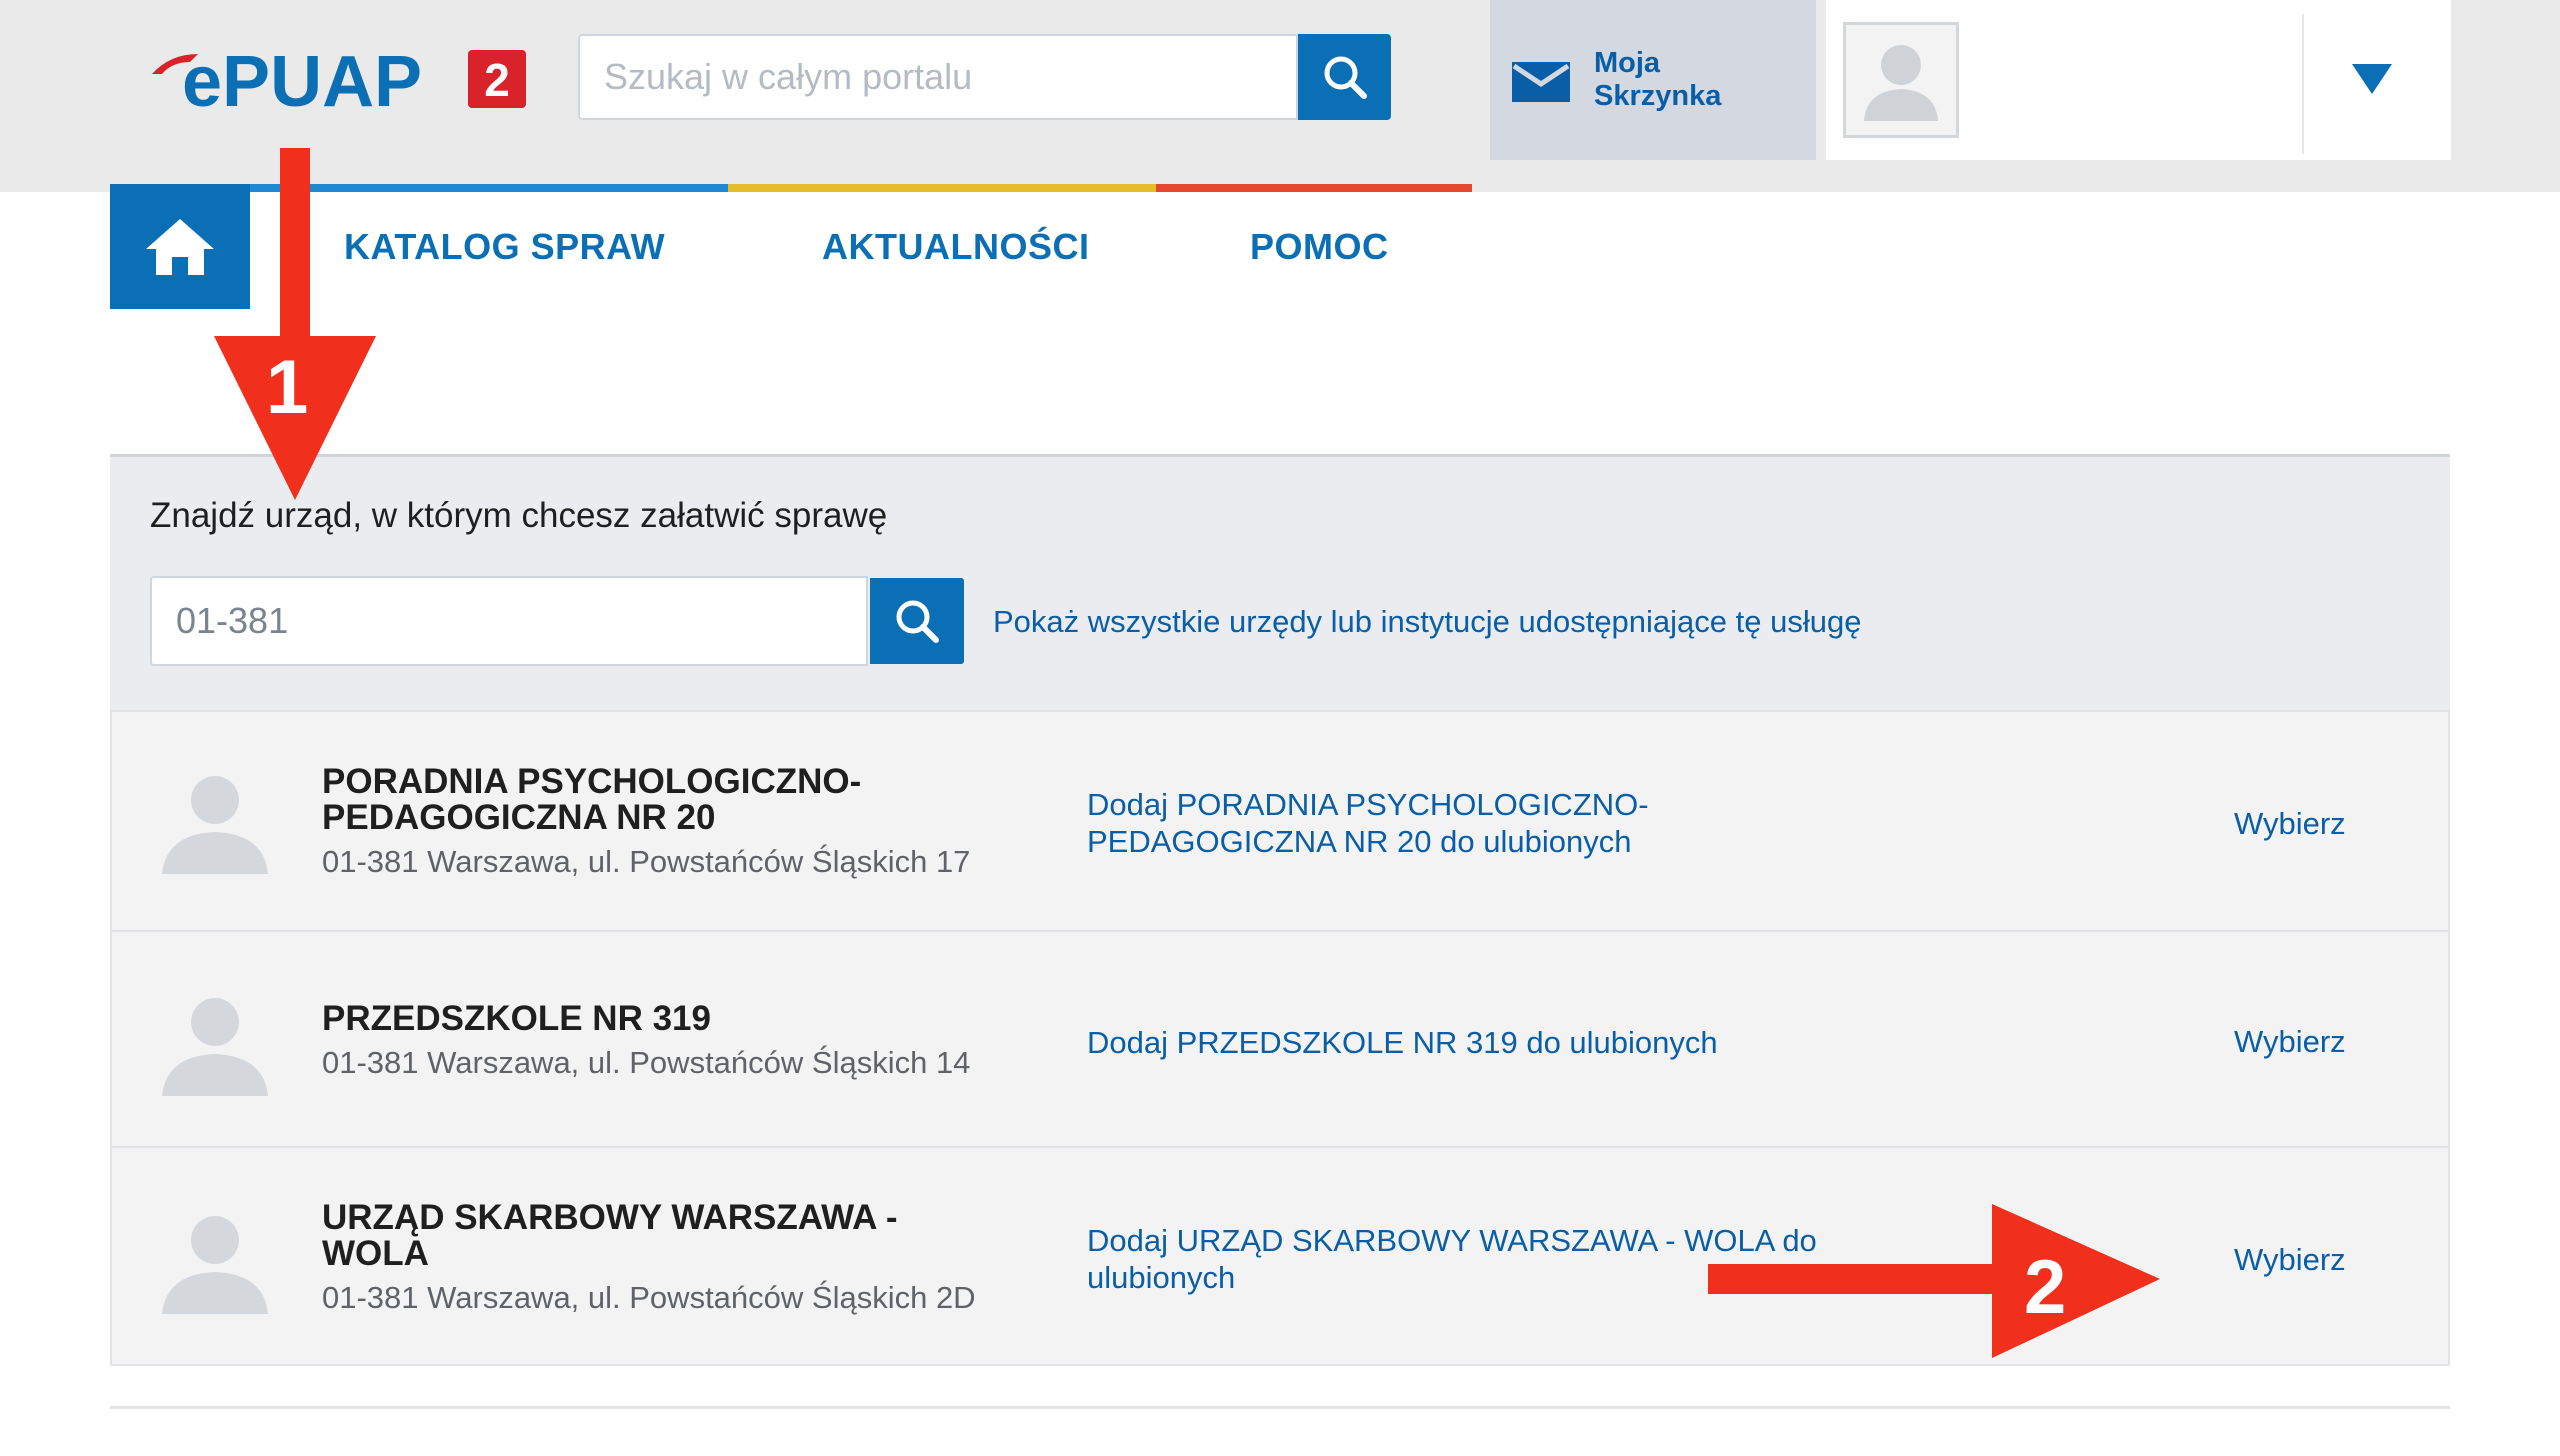  I want to click on postal-code-field, so click(509, 621).